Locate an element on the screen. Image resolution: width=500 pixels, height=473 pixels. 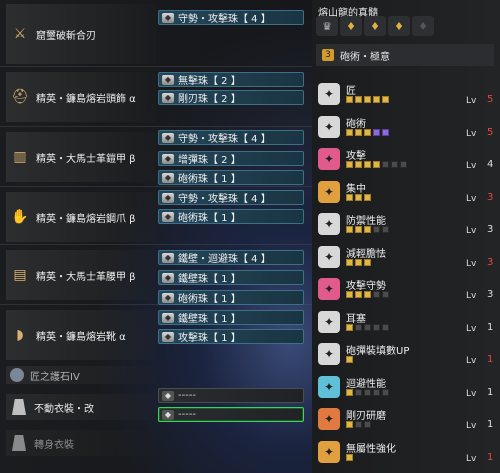
skill-row: ✦ 砲術 Lv 5 is located at coordinates (406, 127).